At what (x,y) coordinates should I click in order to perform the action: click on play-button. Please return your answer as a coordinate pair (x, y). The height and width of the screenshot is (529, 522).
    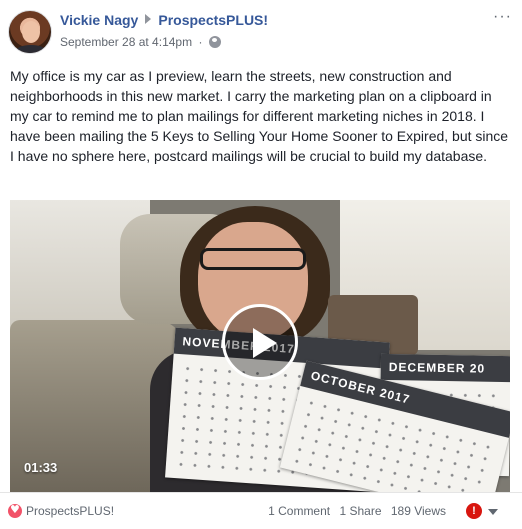
    Looking at the image, I should click on (260, 342).